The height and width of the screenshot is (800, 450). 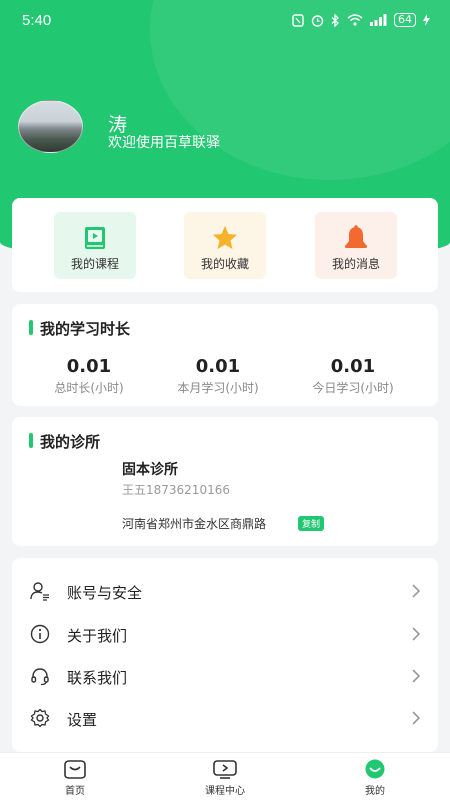 I want to click on clinic-address: 河南省郑州市金水区商鼎路, so click(x=194, y=524).